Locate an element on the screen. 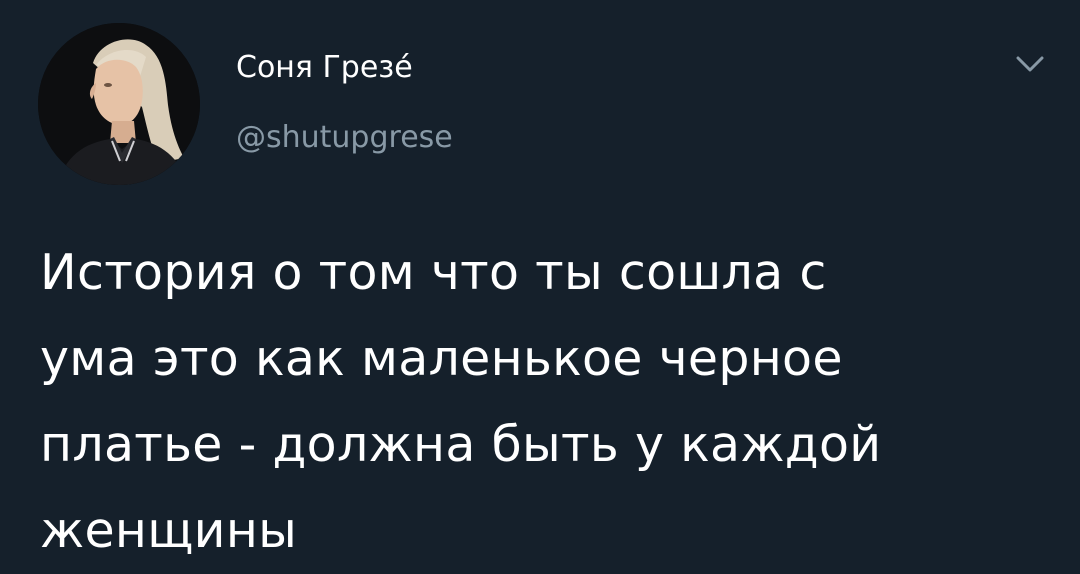 This screenshot has height=574, width=1080. author-handle: @shutupgrese is located at coordinates (344, 138).